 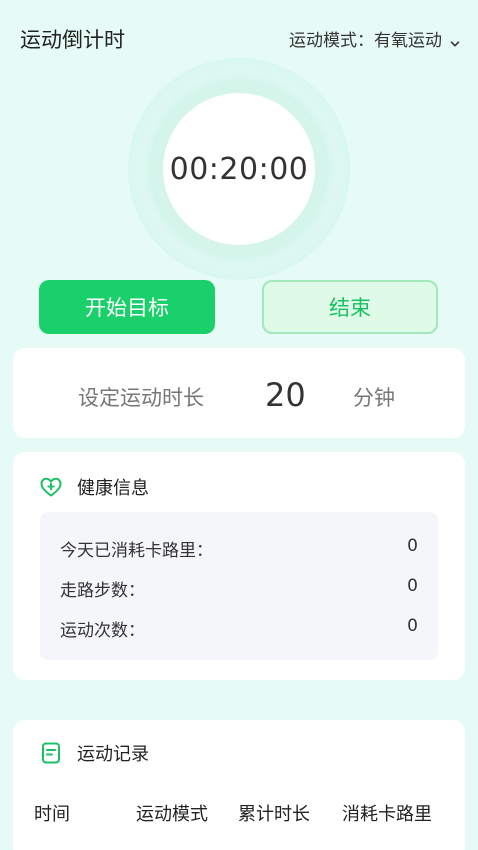 I want to click on column-header-time: 时间, so click(x=52, y=814).